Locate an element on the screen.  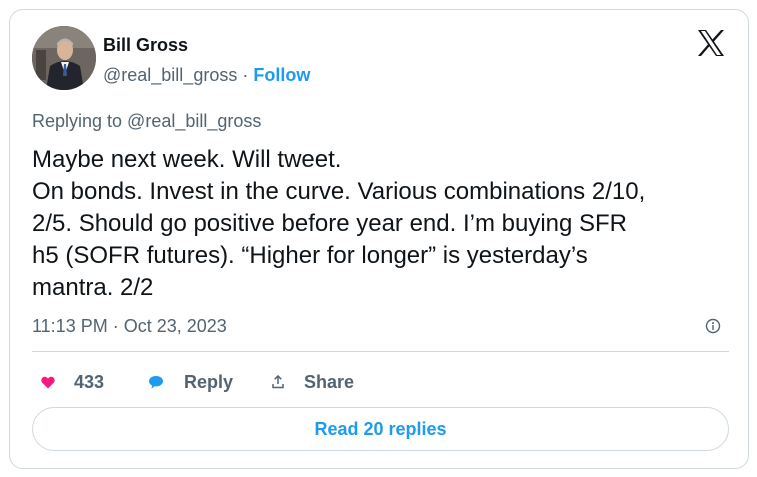
reply-button: Reply is located at coordinates (189, 382).